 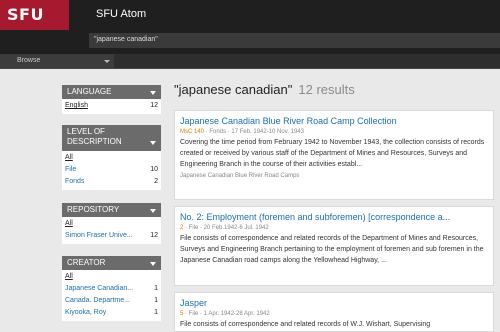 What do you see at coordinates (111, 182) in the screenshot?
I see `facet-item-fonds: Fonds 2` at bounding box center [111, 182].